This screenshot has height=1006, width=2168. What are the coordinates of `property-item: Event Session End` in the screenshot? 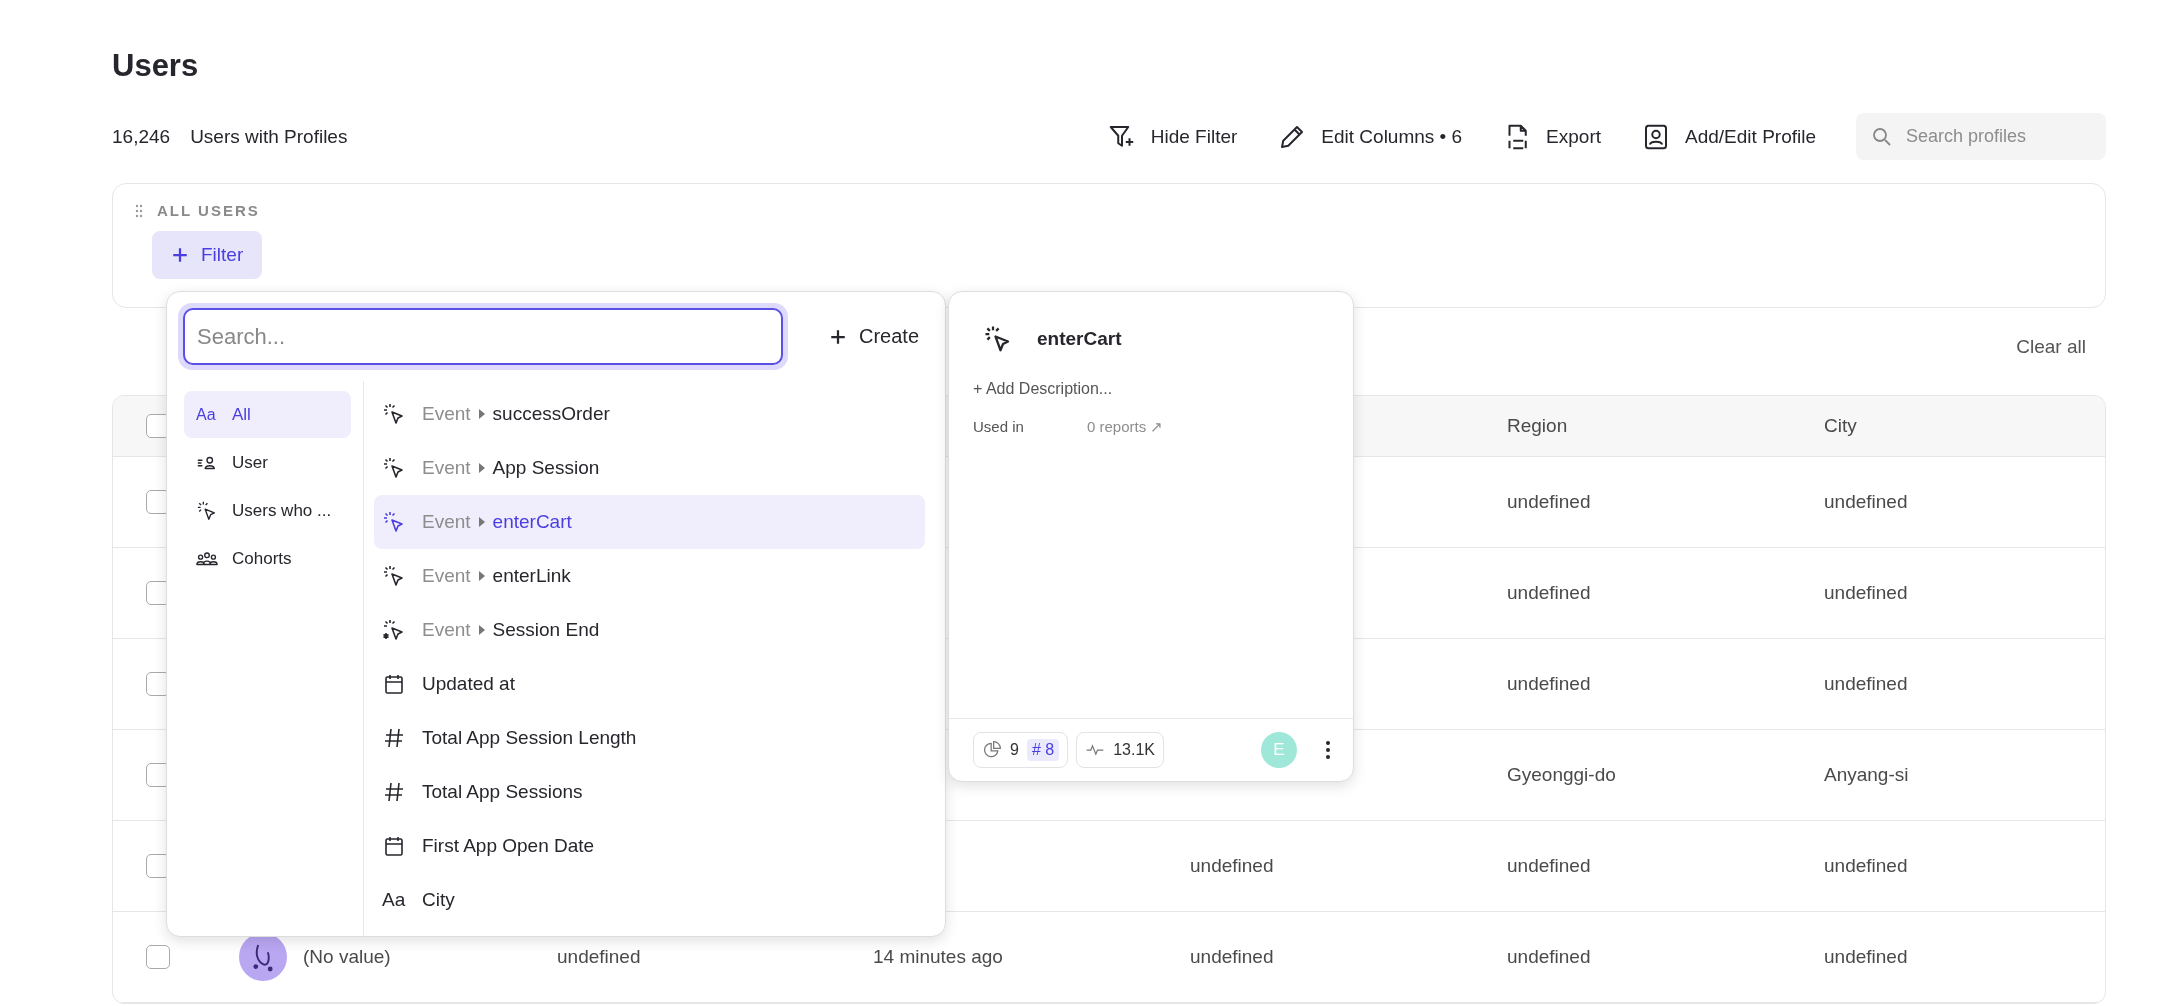 It's located at (649, 630).